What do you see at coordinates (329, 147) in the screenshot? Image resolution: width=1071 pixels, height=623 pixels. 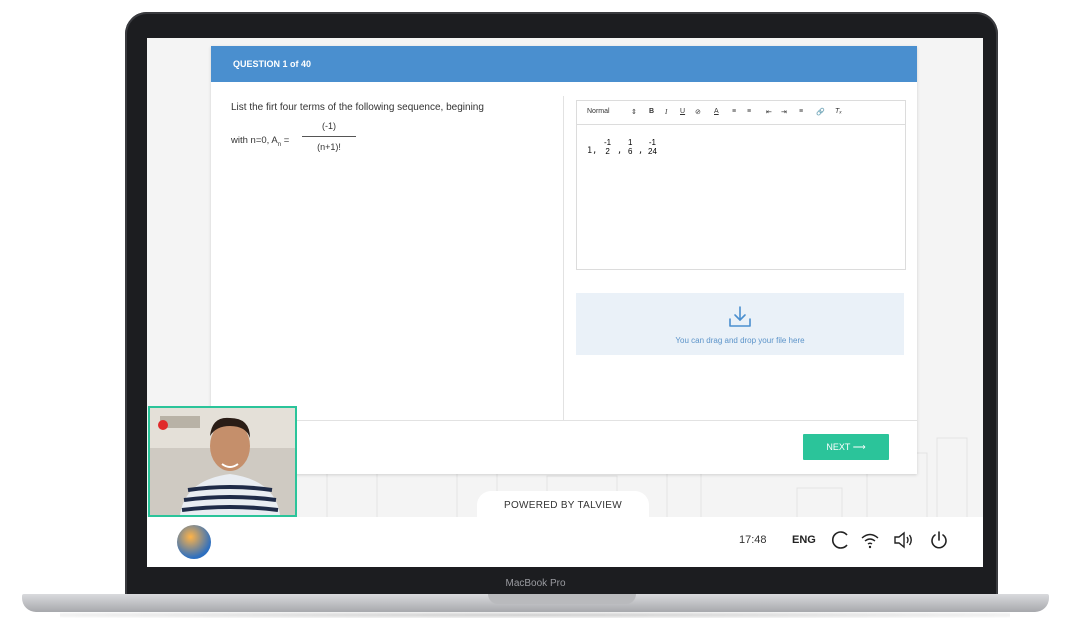 I see `fraction-denominator: (n+1)!` at bounding box center [329, 147].